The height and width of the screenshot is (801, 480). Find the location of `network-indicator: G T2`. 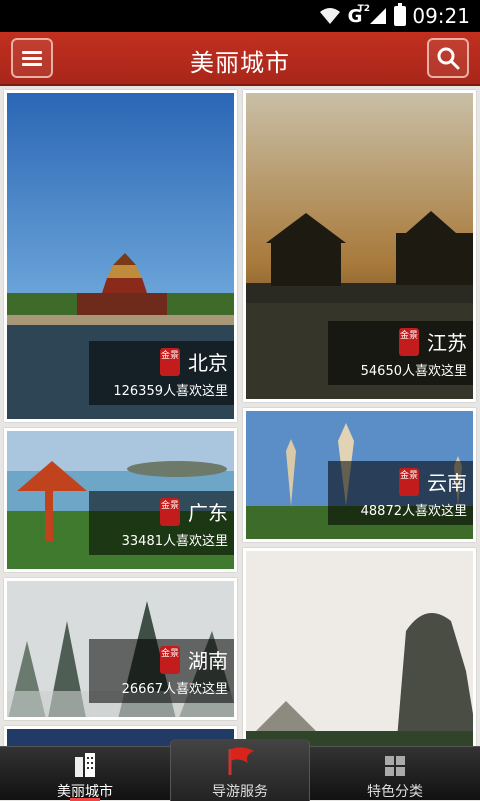

network-indicator: G T2 is located at coordinates (358, 15).